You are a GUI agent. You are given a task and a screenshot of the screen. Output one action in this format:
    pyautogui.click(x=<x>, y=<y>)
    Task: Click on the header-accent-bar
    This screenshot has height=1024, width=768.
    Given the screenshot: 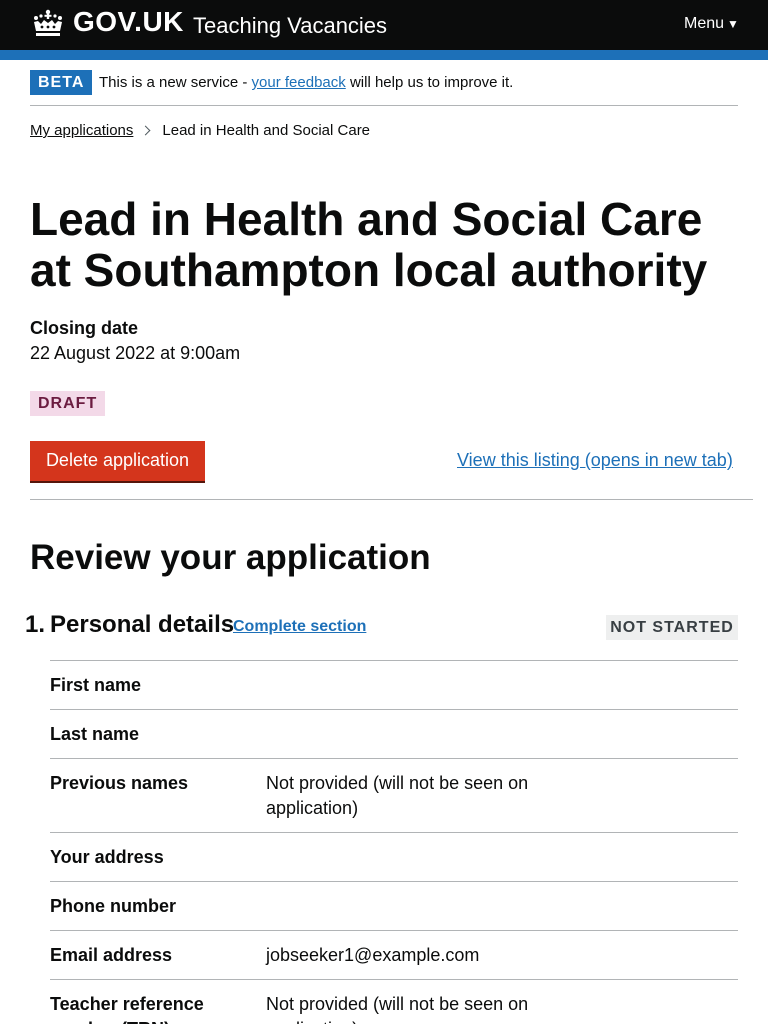 What is the action you would take?
    pyautogui.click(x=384, y=55)
    